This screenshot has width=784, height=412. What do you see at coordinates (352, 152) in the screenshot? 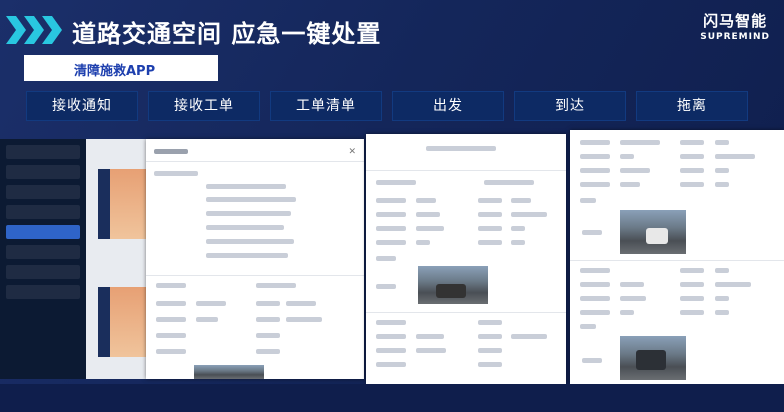
I see `close-icon: ✕` at bounding box center [352, 152].